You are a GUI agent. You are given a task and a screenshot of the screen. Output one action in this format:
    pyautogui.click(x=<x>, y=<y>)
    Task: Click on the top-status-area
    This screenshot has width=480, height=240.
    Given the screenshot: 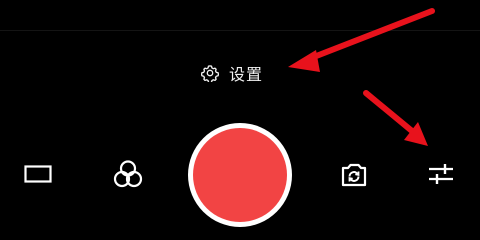 What is the action you would take?
    pyautogui.click(x=240, y=15)
    